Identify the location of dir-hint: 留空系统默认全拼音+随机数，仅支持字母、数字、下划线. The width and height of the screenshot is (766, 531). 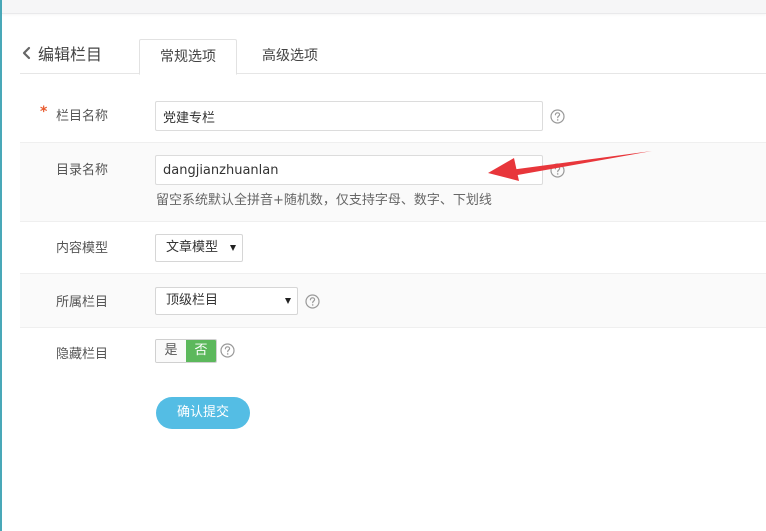
(324, 200).